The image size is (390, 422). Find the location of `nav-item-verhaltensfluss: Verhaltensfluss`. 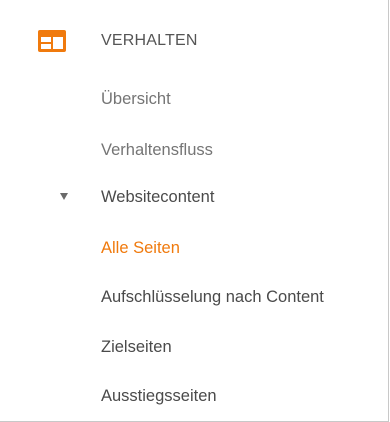

nav-item-verhaltensfluss: Verhaltensfluss is located at coordinates (157, 150).